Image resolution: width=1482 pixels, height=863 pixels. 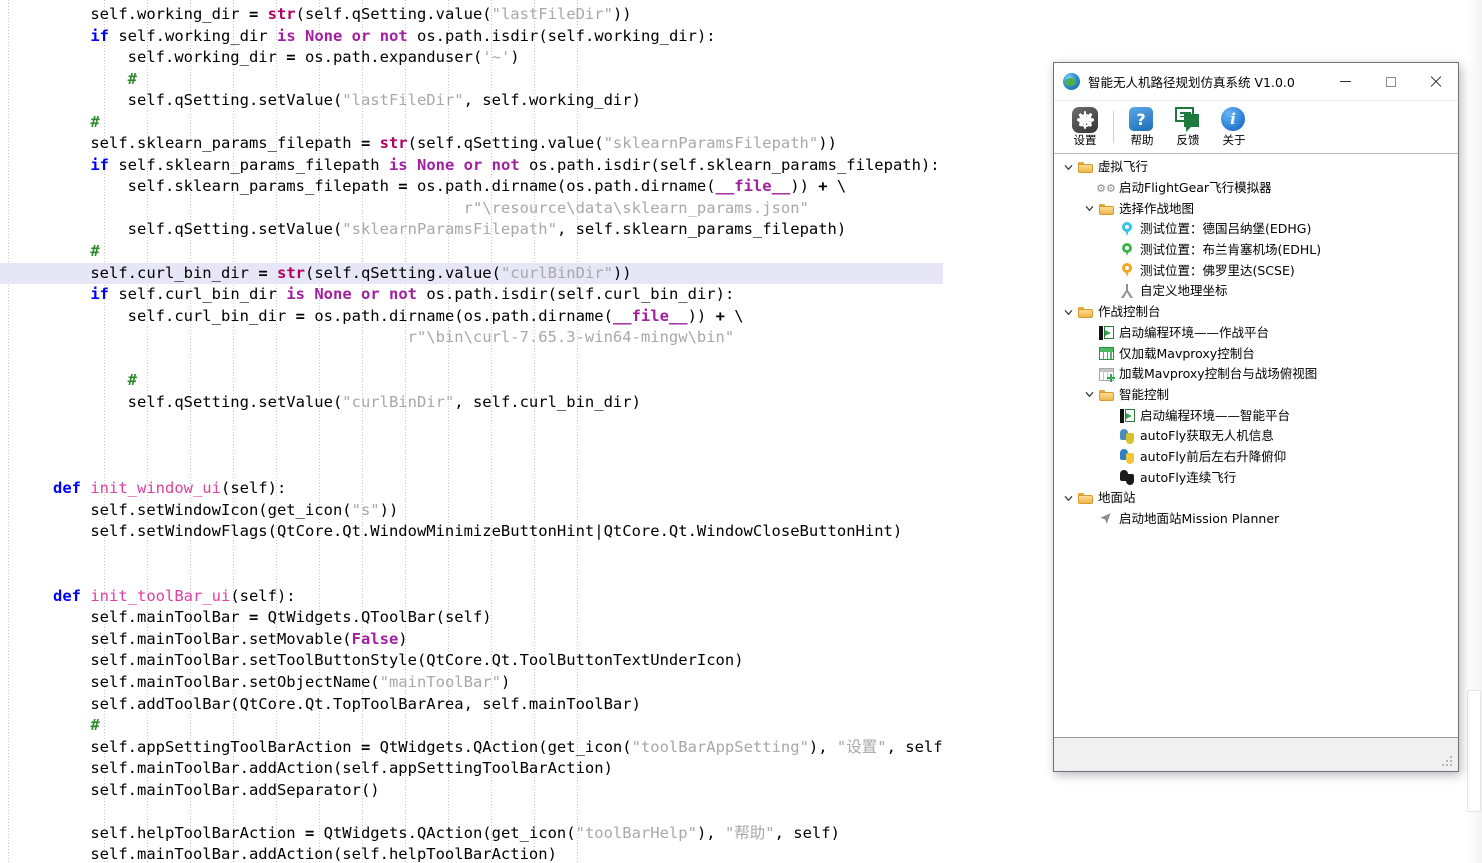 I want to click on python-blue-icon, so click(x=1127, y=457).